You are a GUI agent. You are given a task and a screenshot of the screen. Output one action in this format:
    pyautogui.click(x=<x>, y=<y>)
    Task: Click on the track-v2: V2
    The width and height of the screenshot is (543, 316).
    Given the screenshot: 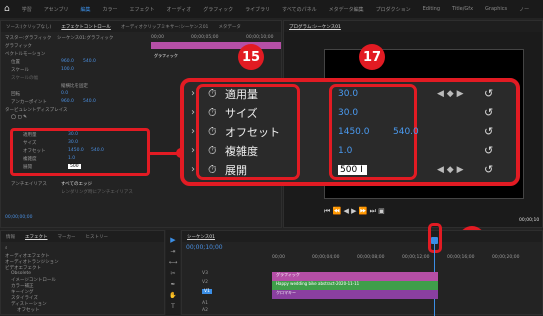 What is the action you would take?
    pyautogui.click(x=205, y=282)
    